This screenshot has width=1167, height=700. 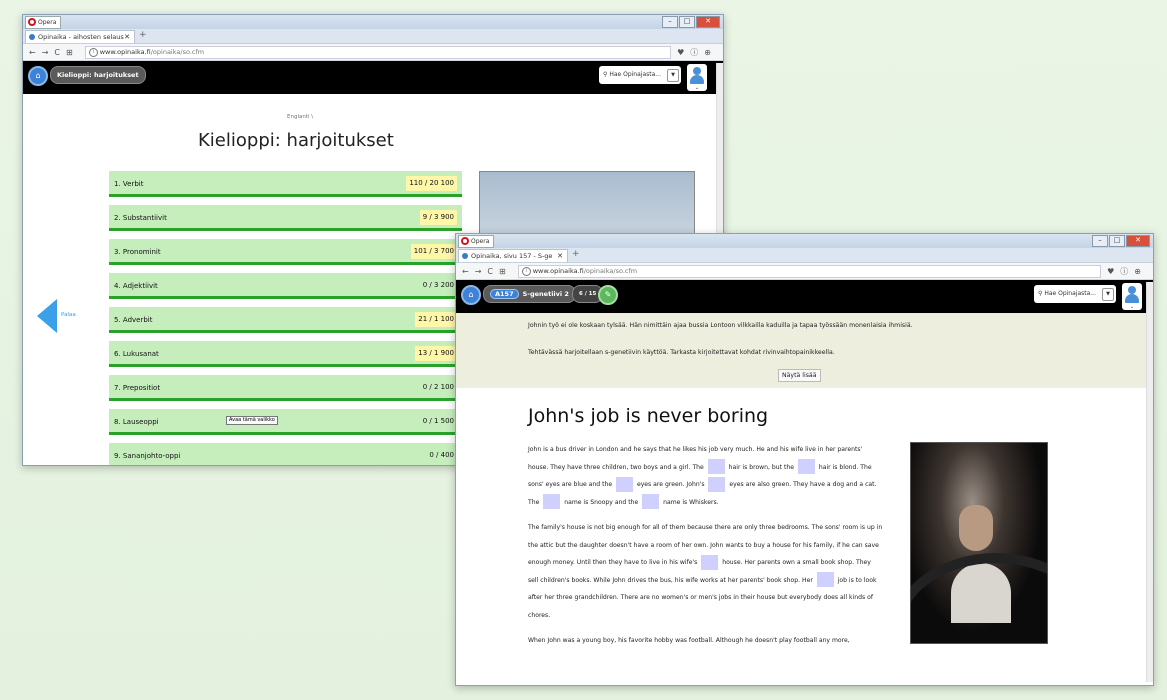 What do you see at coordinates (133, 320) in the screenshot?
I see `list-item-label: 5. Adverbit` at bounding box center [133, 320].